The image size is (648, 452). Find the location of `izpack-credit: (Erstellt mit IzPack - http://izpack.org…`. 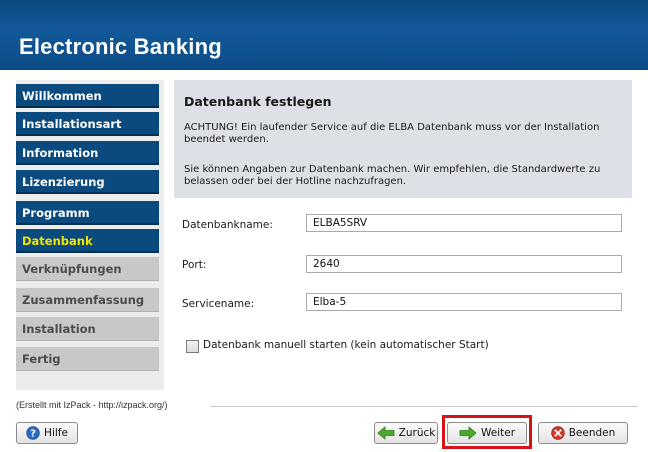

izpack-credit: (Erstellt mit IzPack - http://izpack.org… is located at coordinates (92, 405).